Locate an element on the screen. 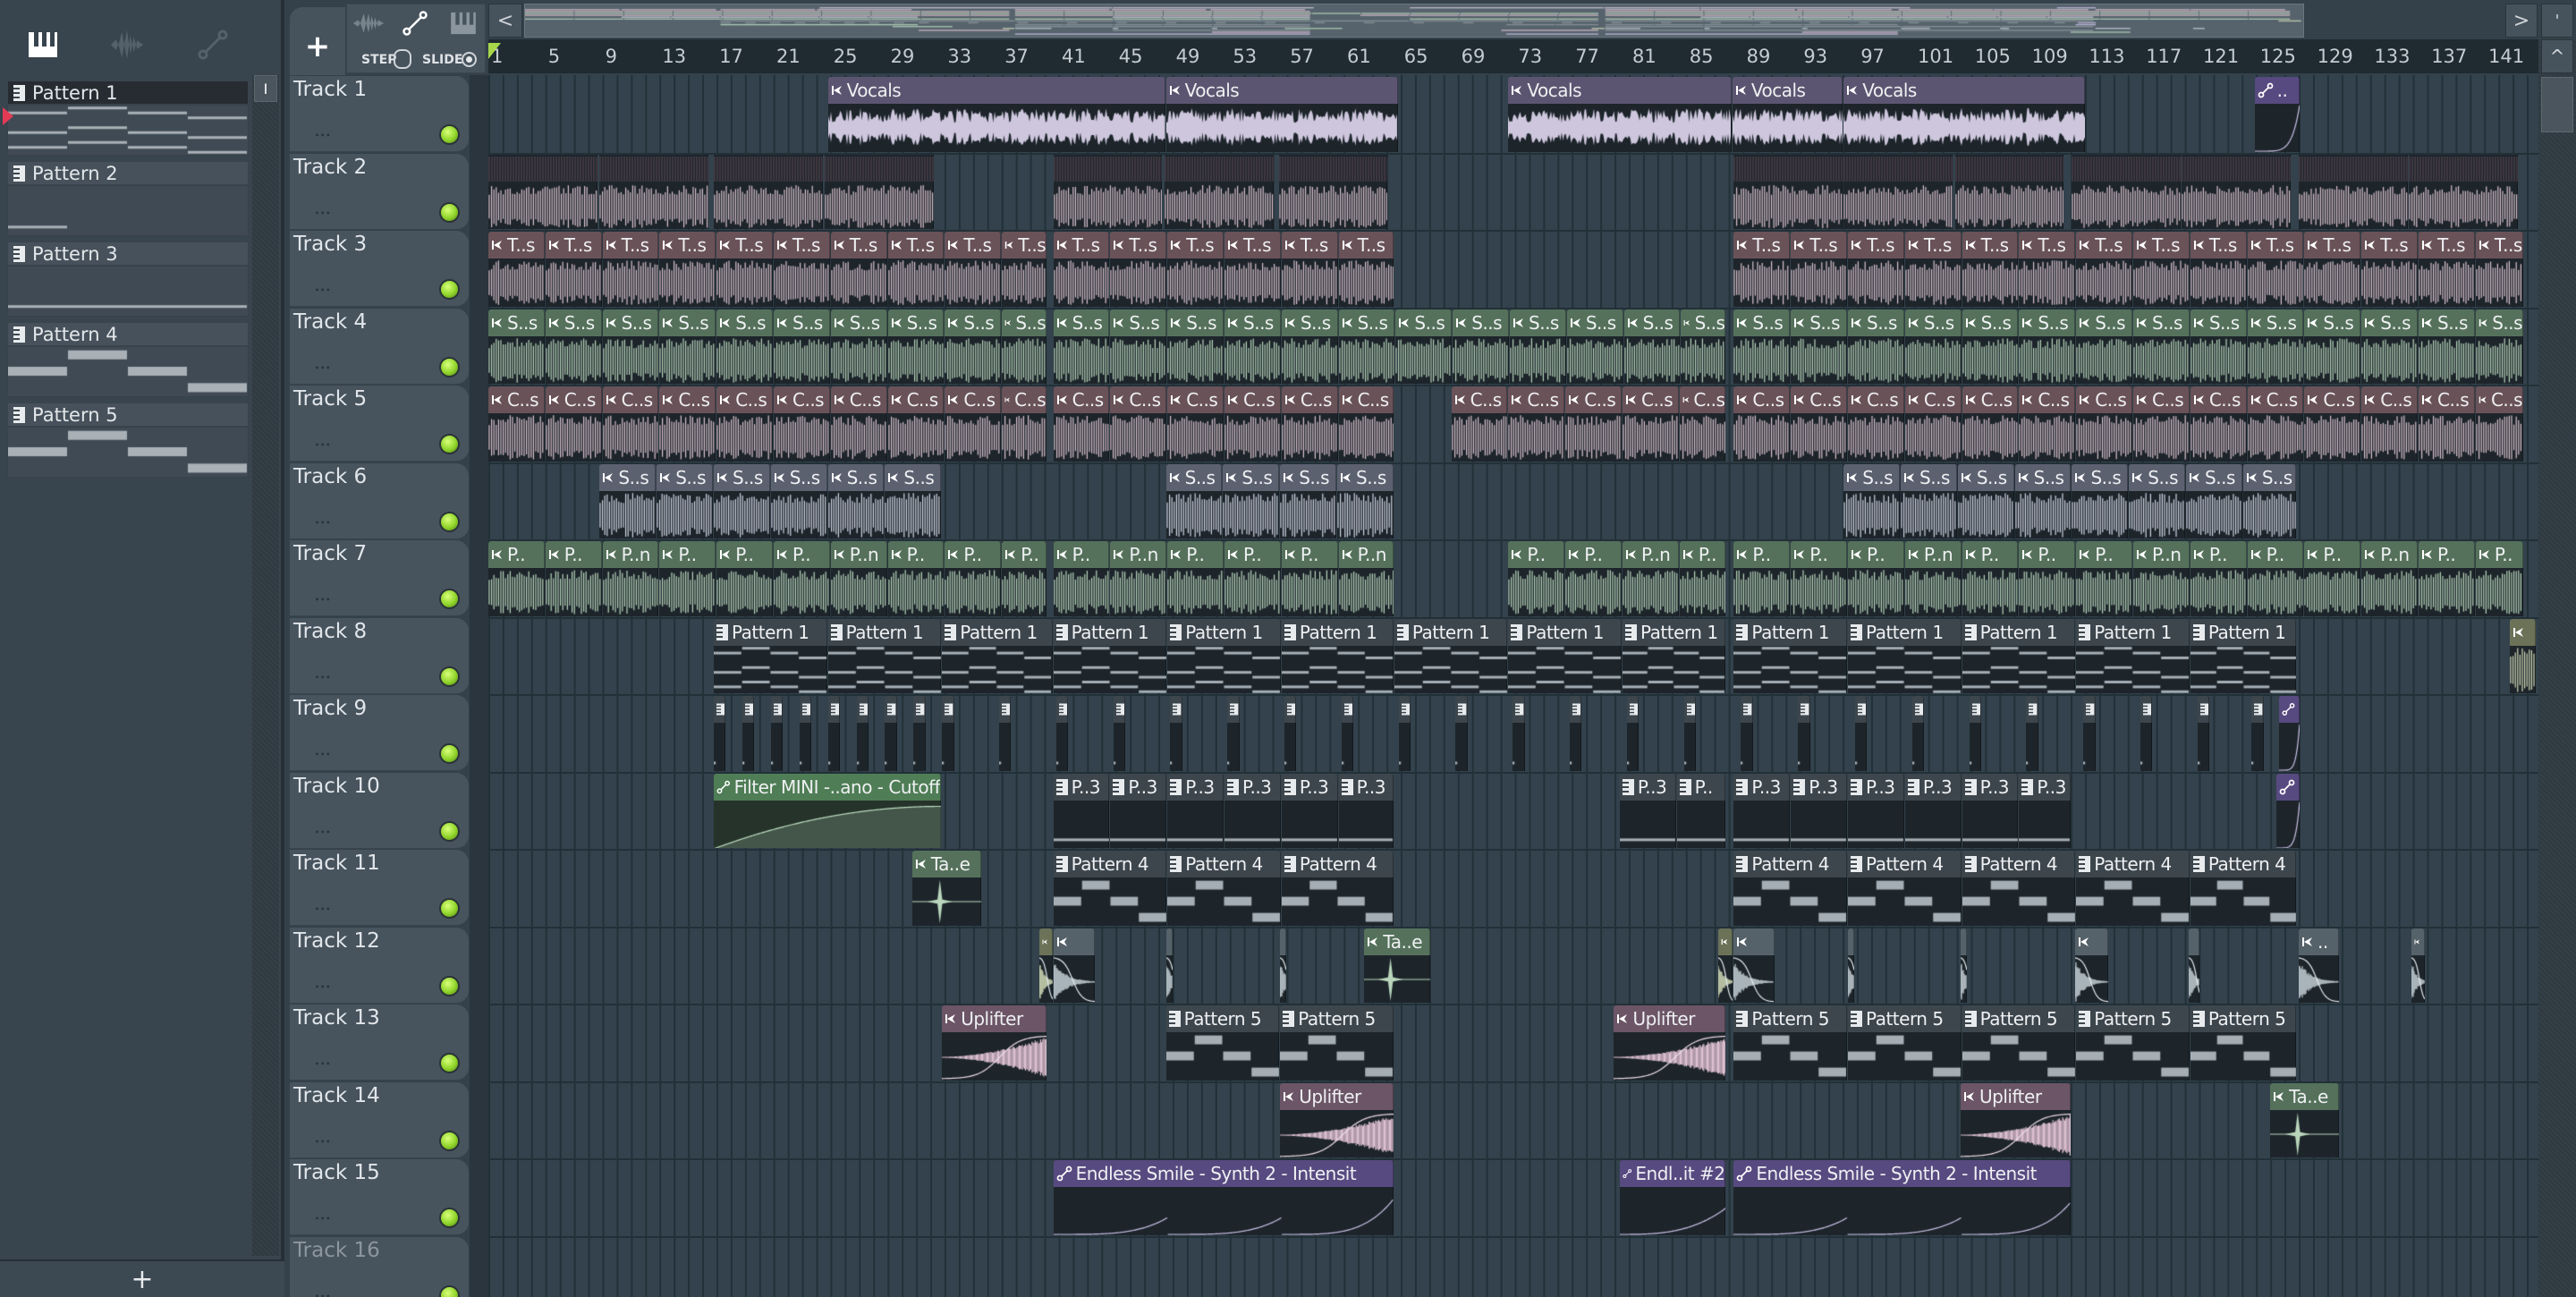 This screenshot has width=2576, height=1297. pattern-item: Pattern 4 is located at coordinates (128, 359).